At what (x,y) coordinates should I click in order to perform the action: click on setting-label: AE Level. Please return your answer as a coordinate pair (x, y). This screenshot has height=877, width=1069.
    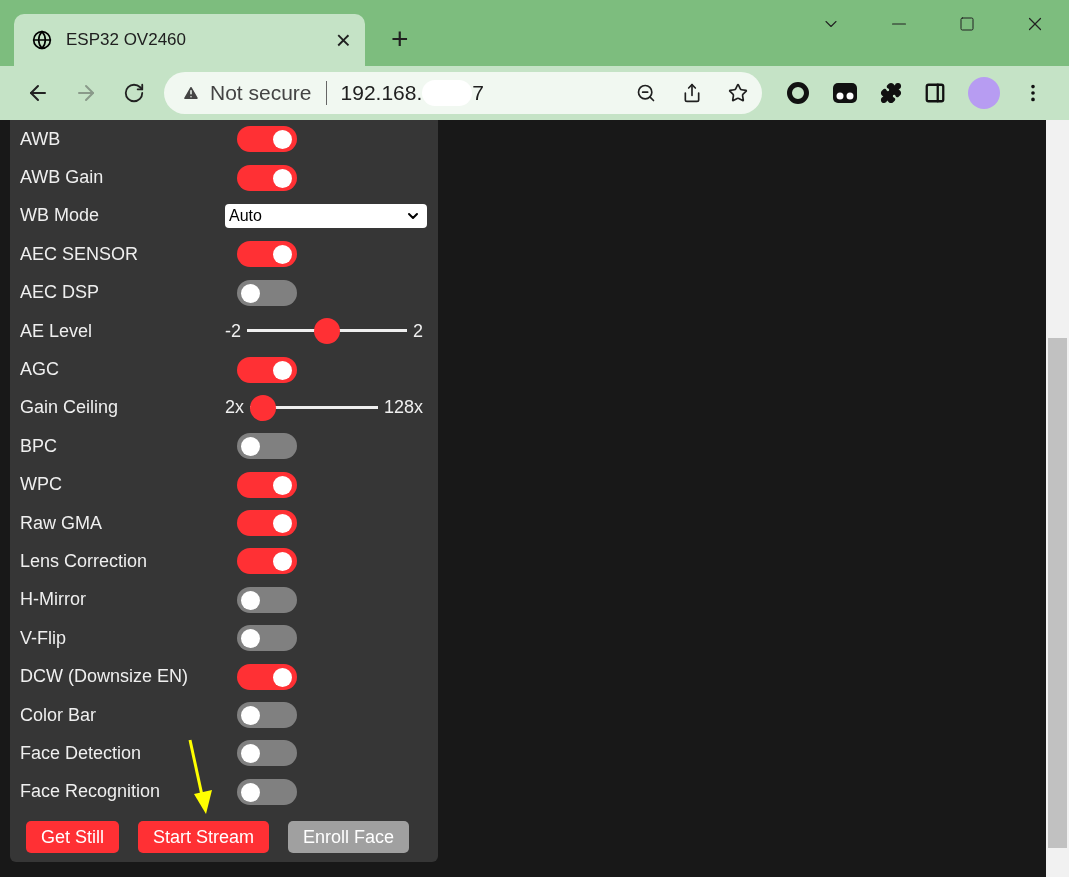
    Looking at the image, I should click on (57, 331).